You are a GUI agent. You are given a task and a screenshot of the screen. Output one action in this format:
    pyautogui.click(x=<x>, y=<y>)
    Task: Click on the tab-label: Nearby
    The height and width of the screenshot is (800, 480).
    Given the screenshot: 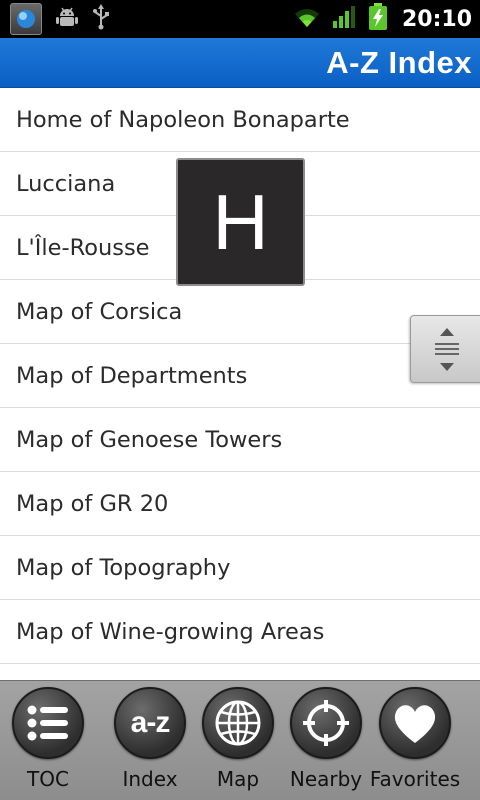 What is the action you would take?
    pyautogui.click(x=326, y=779)
    